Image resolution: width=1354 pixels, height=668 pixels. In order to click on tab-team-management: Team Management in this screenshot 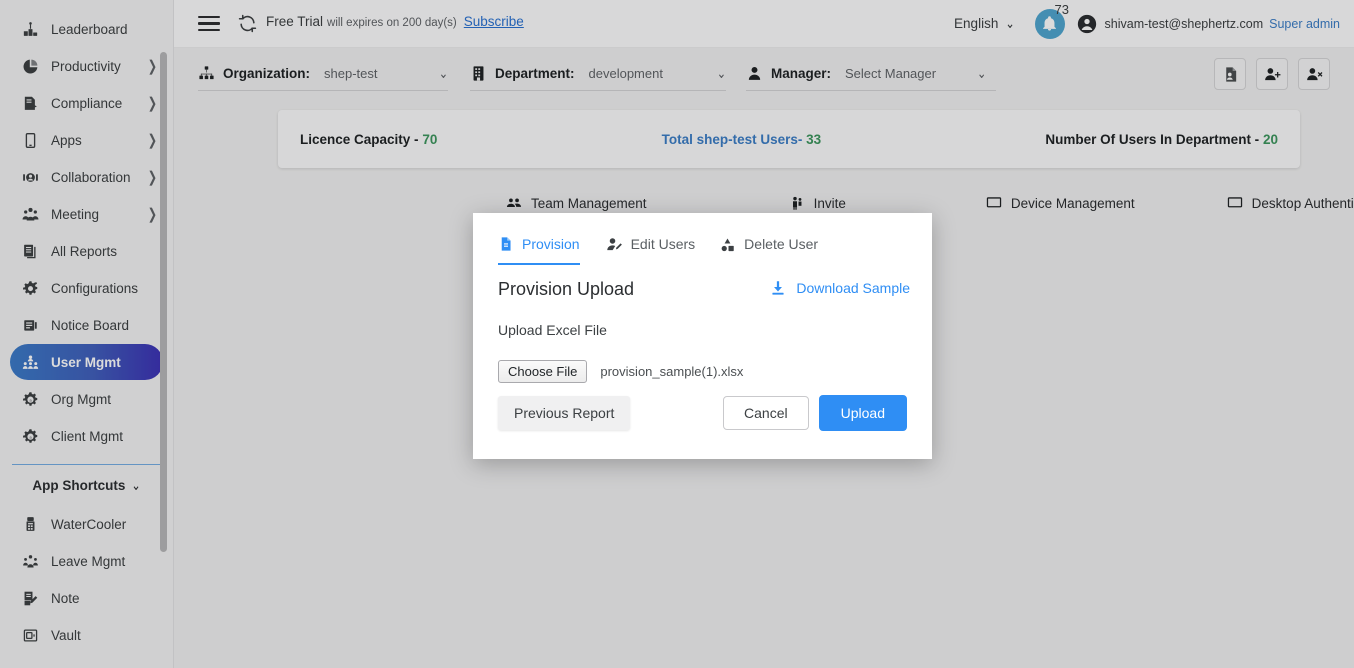, I will do `click(576, 203)`.